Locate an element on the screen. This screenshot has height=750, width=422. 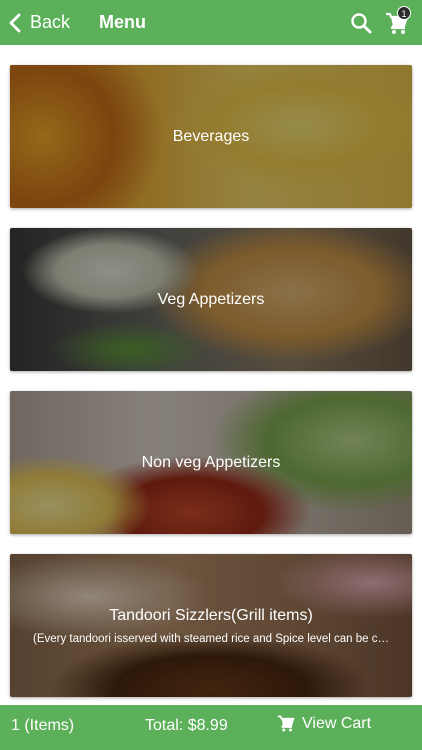
chevron-left-icon is located at coordinates (15, 22).